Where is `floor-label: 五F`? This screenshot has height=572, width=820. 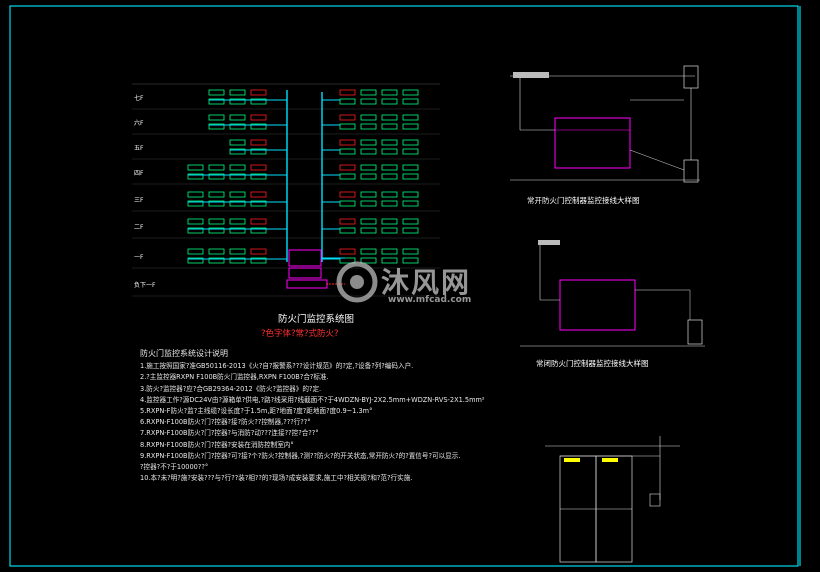 floor-label: 五F is located at coordinates (139, 148).